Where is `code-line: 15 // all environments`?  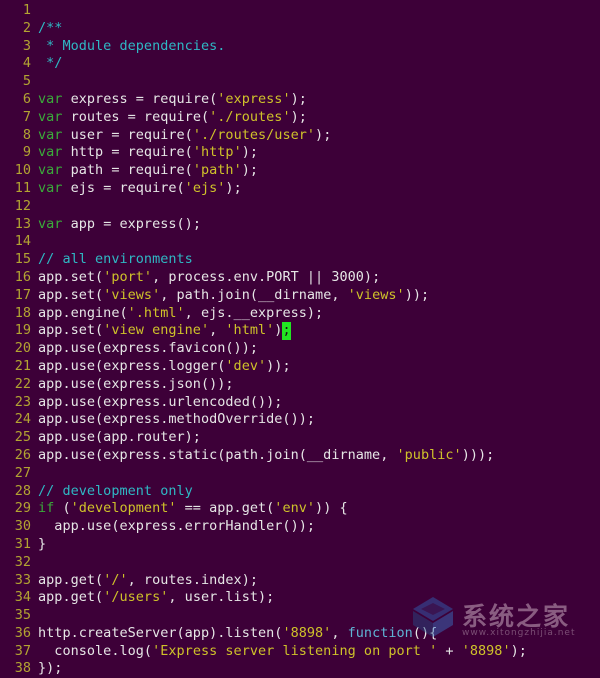
code-line: 15 // all environments is located at coordinates (300, 260).